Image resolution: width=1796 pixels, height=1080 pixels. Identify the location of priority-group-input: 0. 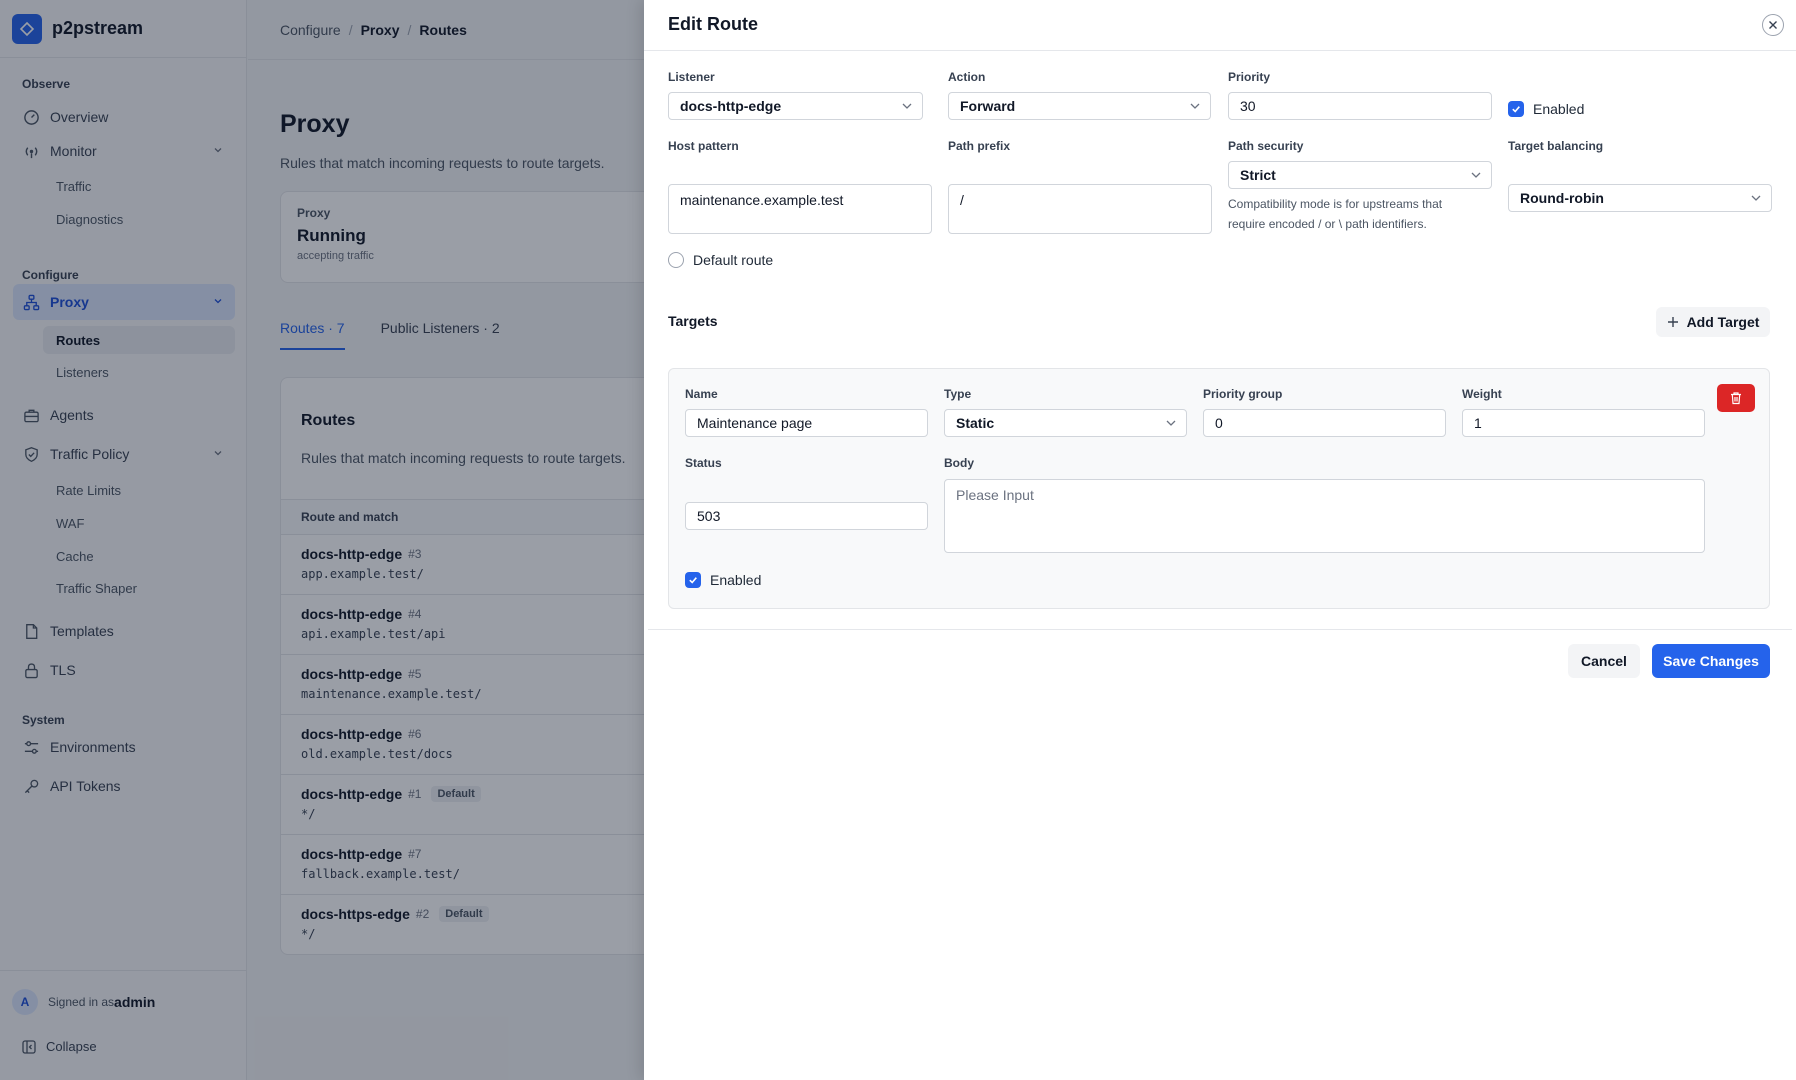
(1324, 423).